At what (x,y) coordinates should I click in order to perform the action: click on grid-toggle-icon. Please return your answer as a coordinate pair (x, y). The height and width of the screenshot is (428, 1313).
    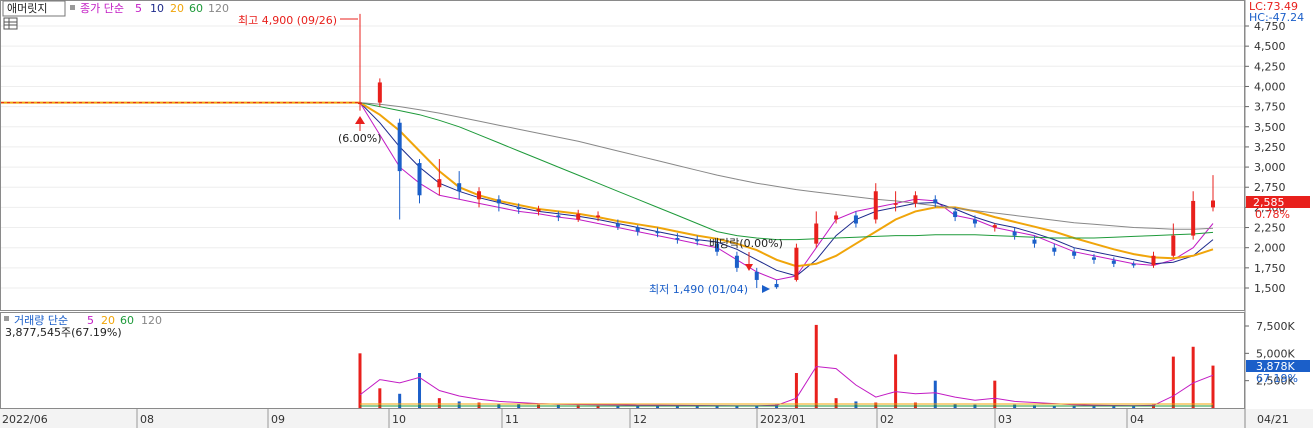
    Looking at the image, I should click on (10, 23).